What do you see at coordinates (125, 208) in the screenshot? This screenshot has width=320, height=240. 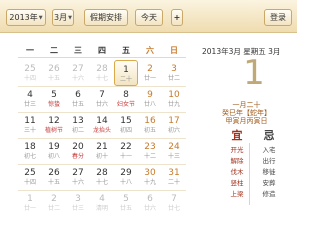 I see `lunar-day: 廿五` at bounding box center [125, 208].